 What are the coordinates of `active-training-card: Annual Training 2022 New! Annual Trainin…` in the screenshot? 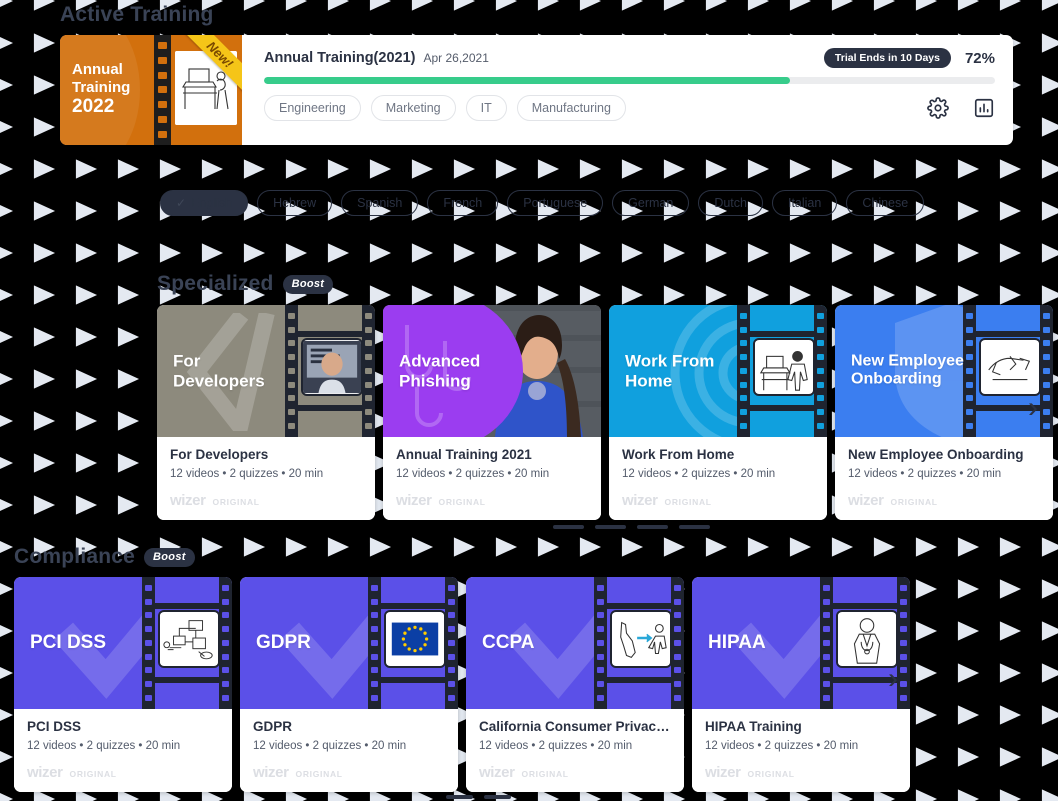 It's located at (536, 90).